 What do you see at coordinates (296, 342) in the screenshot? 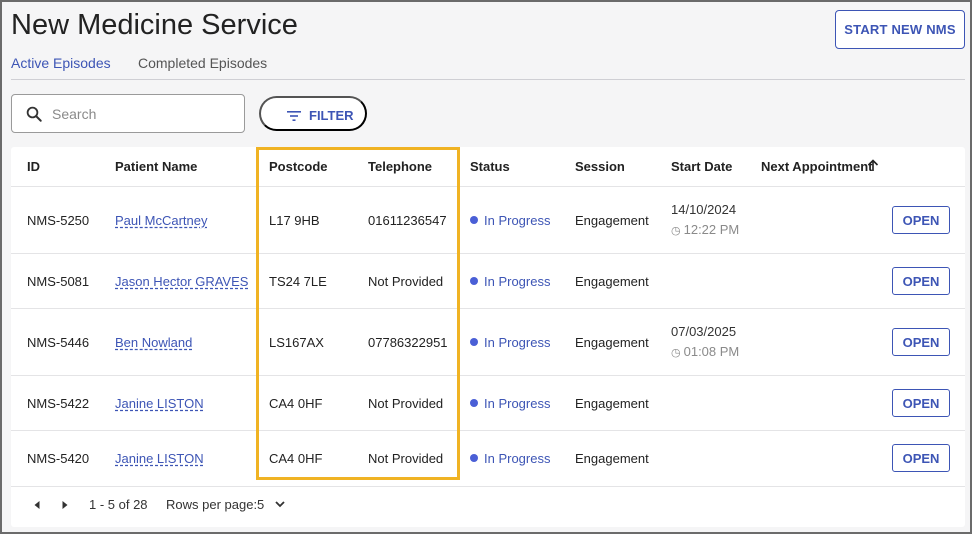
I see `postcode: LS167AX` at bounding box center [296, 342].